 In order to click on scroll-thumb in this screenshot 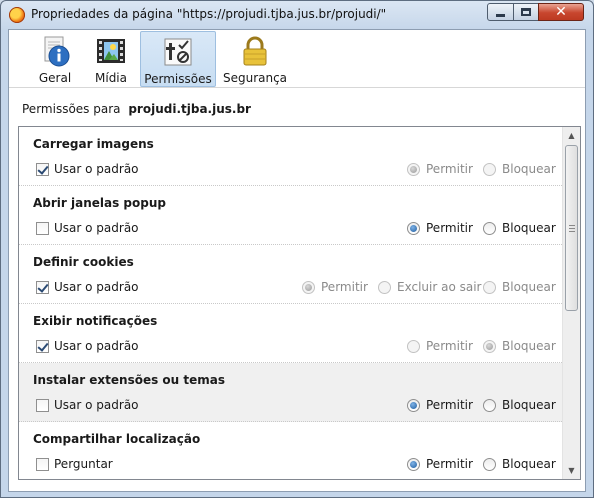, I will do `click(571, 228)`.